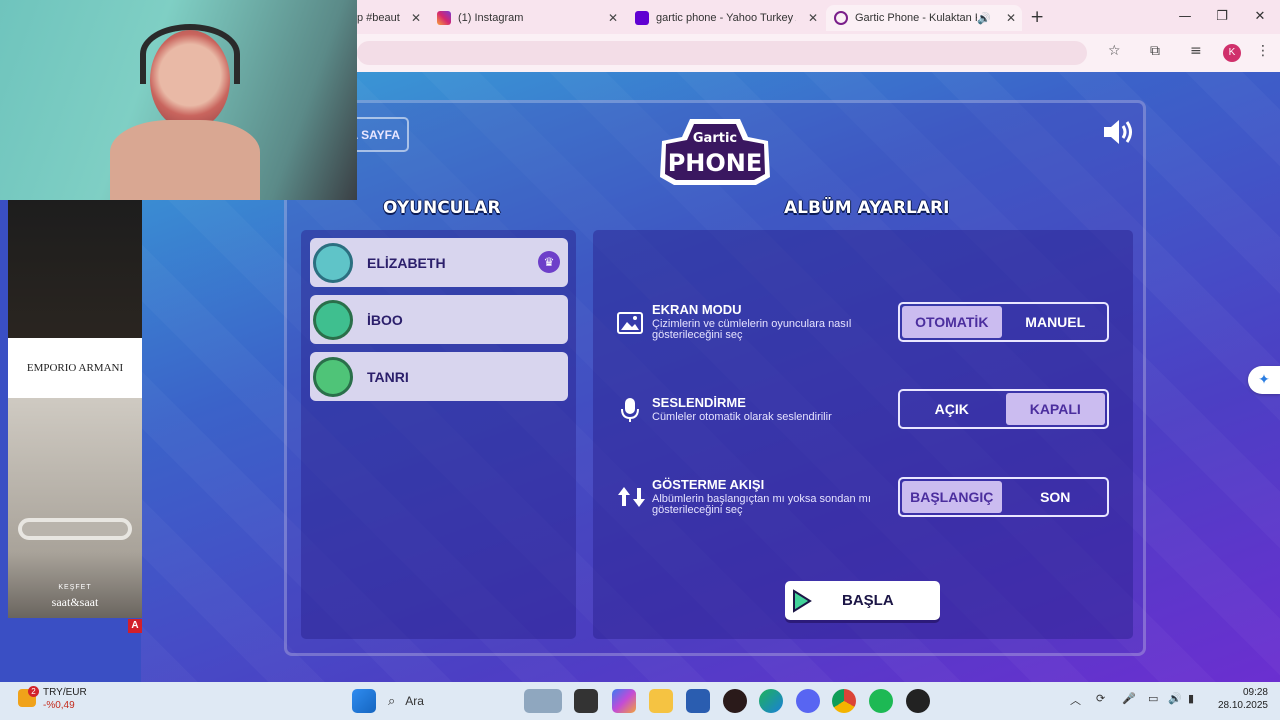 The image size is (1280, 720). What do you see at coordinates (952, 322) in the screenshot?
I see `option-automatic: OTOMATİK` at bounding box center [952, 322].